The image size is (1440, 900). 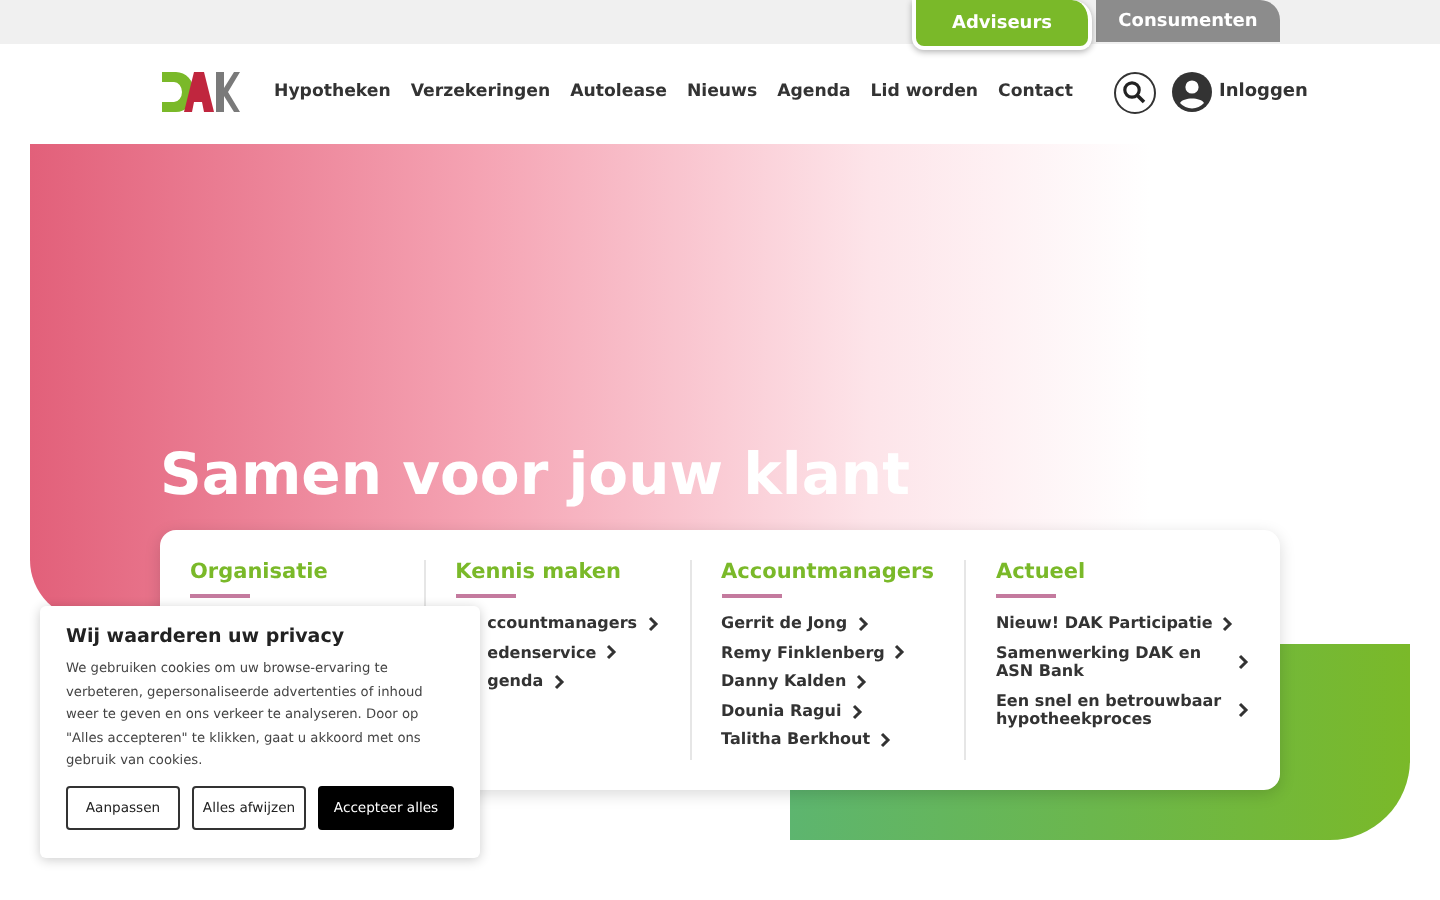 I want to click on login-link: Inloggen, so click(x=1263, y=92).